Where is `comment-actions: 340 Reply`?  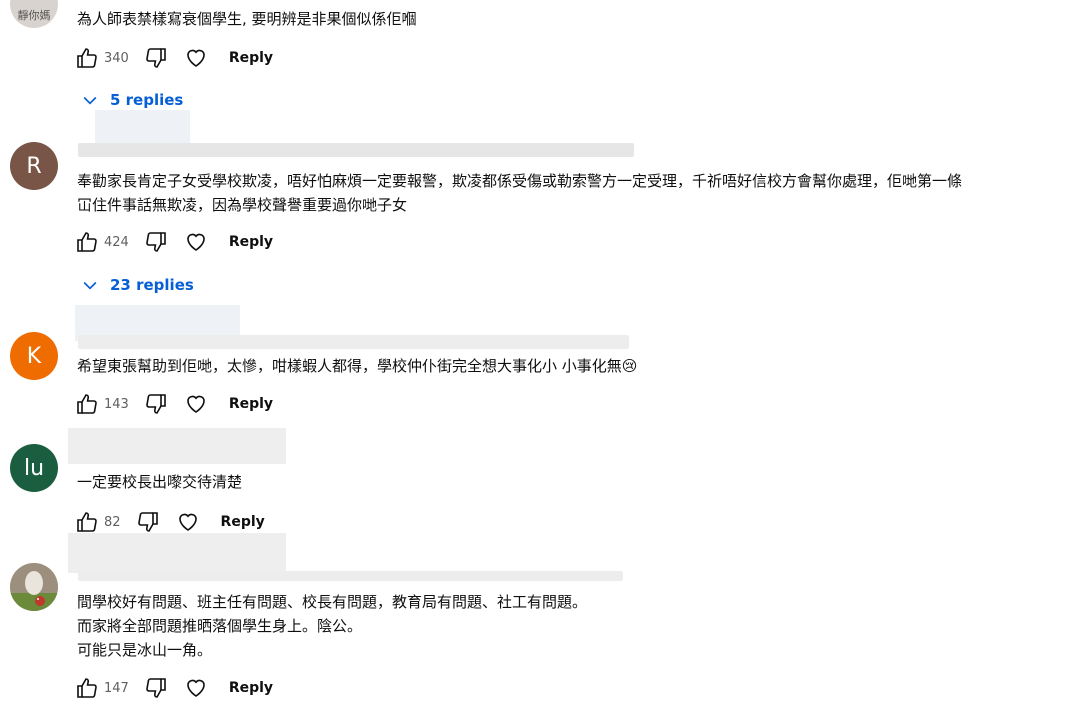
comment-actions: 340 Reply is located at coordinates (173, 58).